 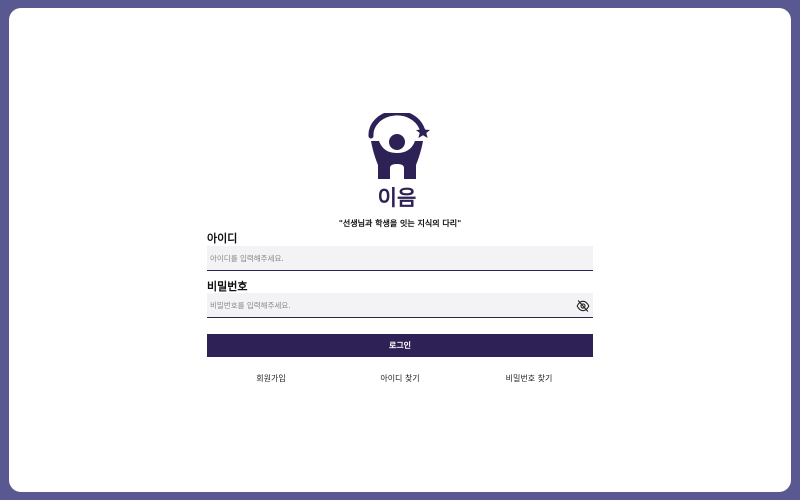 I want to click on login-button: 로그인, so click(x=400, y=345).